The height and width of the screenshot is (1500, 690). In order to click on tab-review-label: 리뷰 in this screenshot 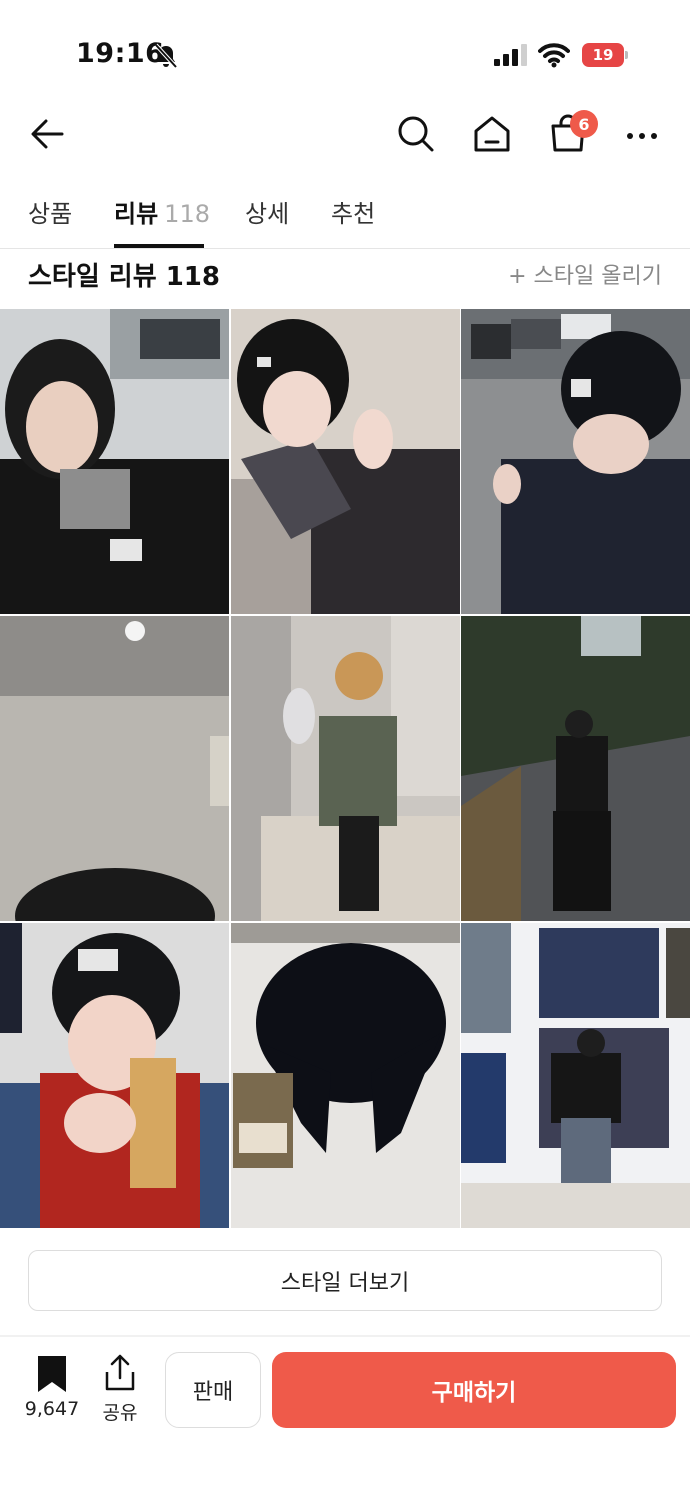, I will do `click(136, 214)`.